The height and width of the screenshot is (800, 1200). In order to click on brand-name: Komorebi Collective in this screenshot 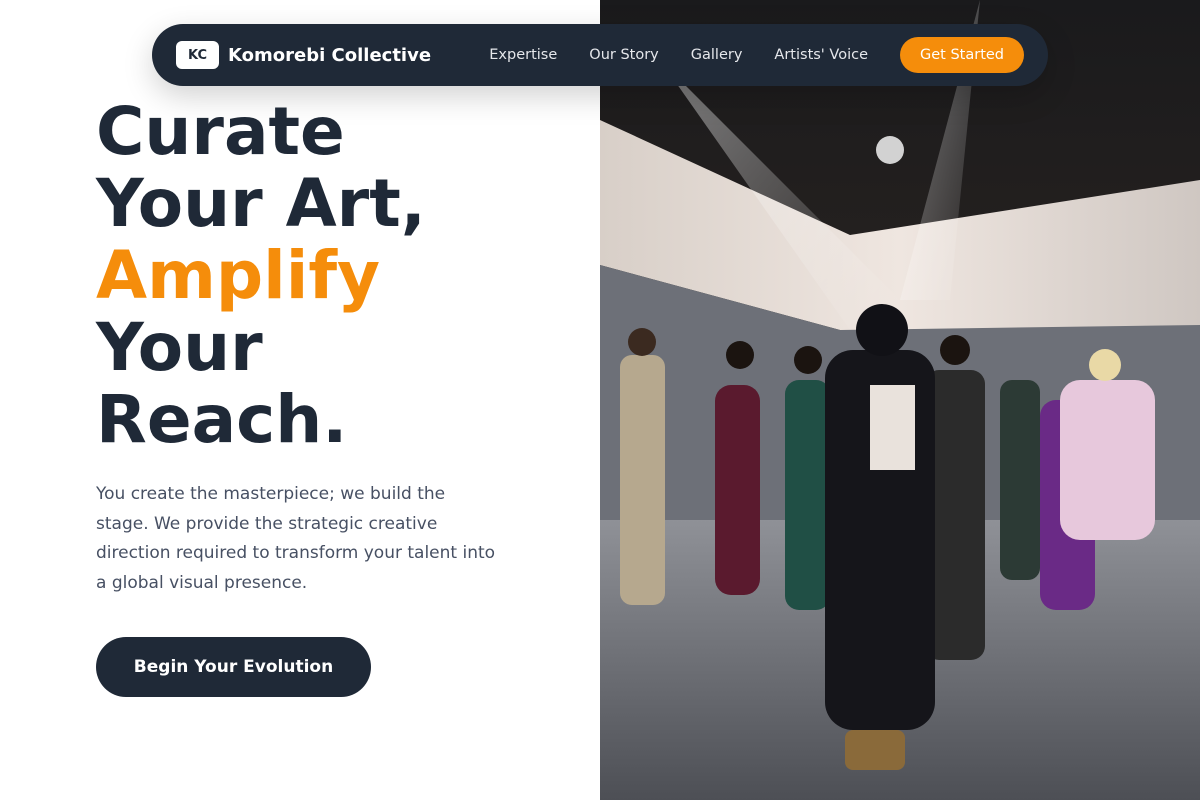, I will do `click(329, 55)`.